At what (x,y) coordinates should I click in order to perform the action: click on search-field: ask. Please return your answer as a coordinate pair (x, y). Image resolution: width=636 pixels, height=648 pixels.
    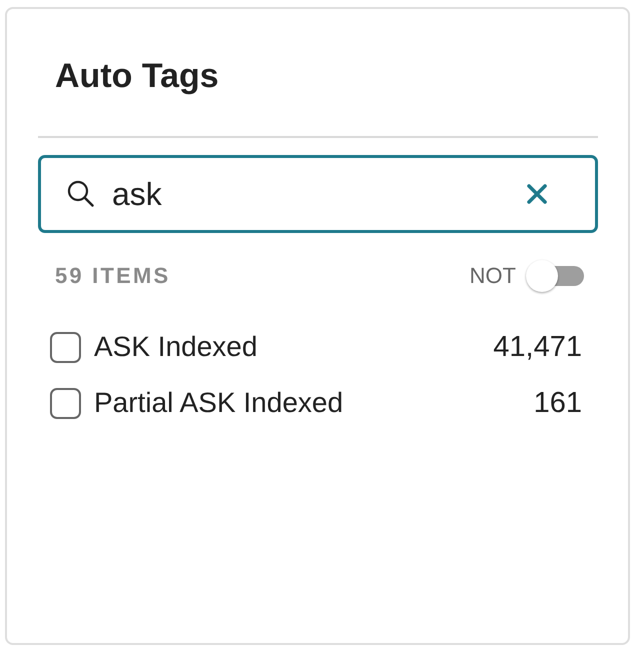
    Looking at the image, I should click on (318, 194).